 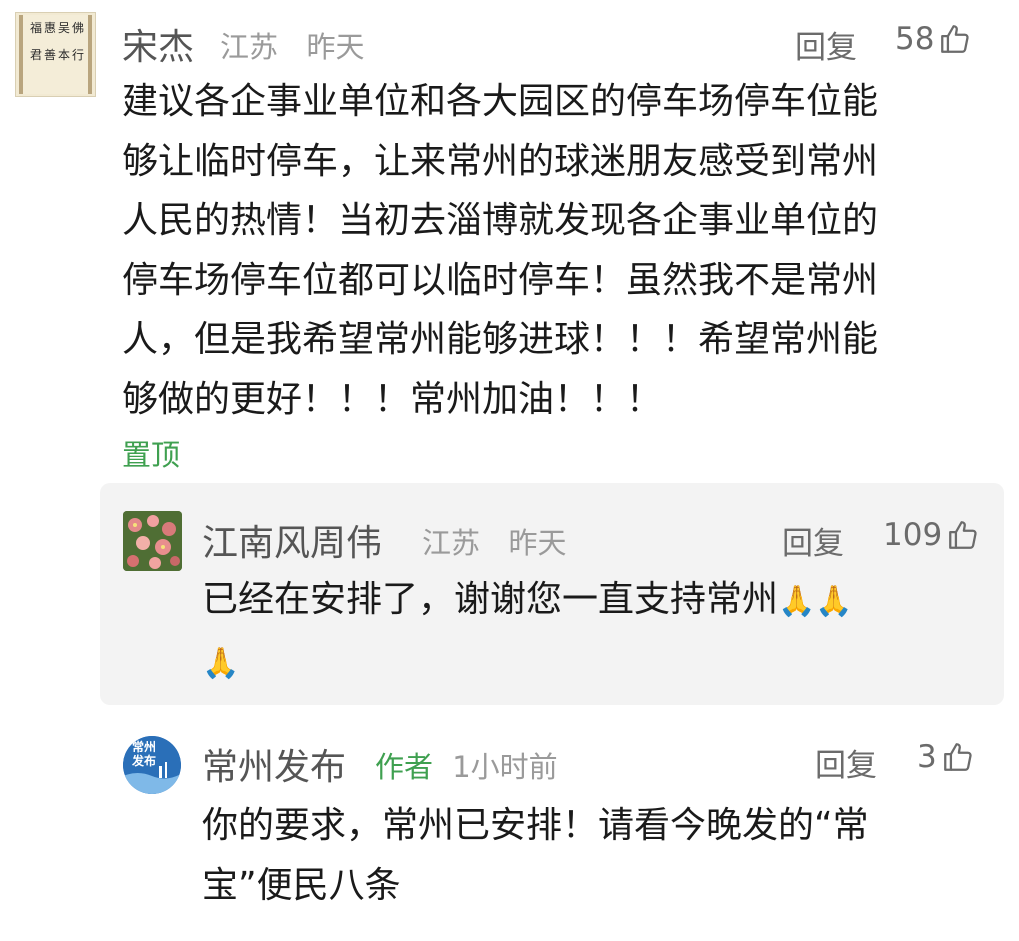 I want to click on like-button: 58, so click(x=933, y=39).